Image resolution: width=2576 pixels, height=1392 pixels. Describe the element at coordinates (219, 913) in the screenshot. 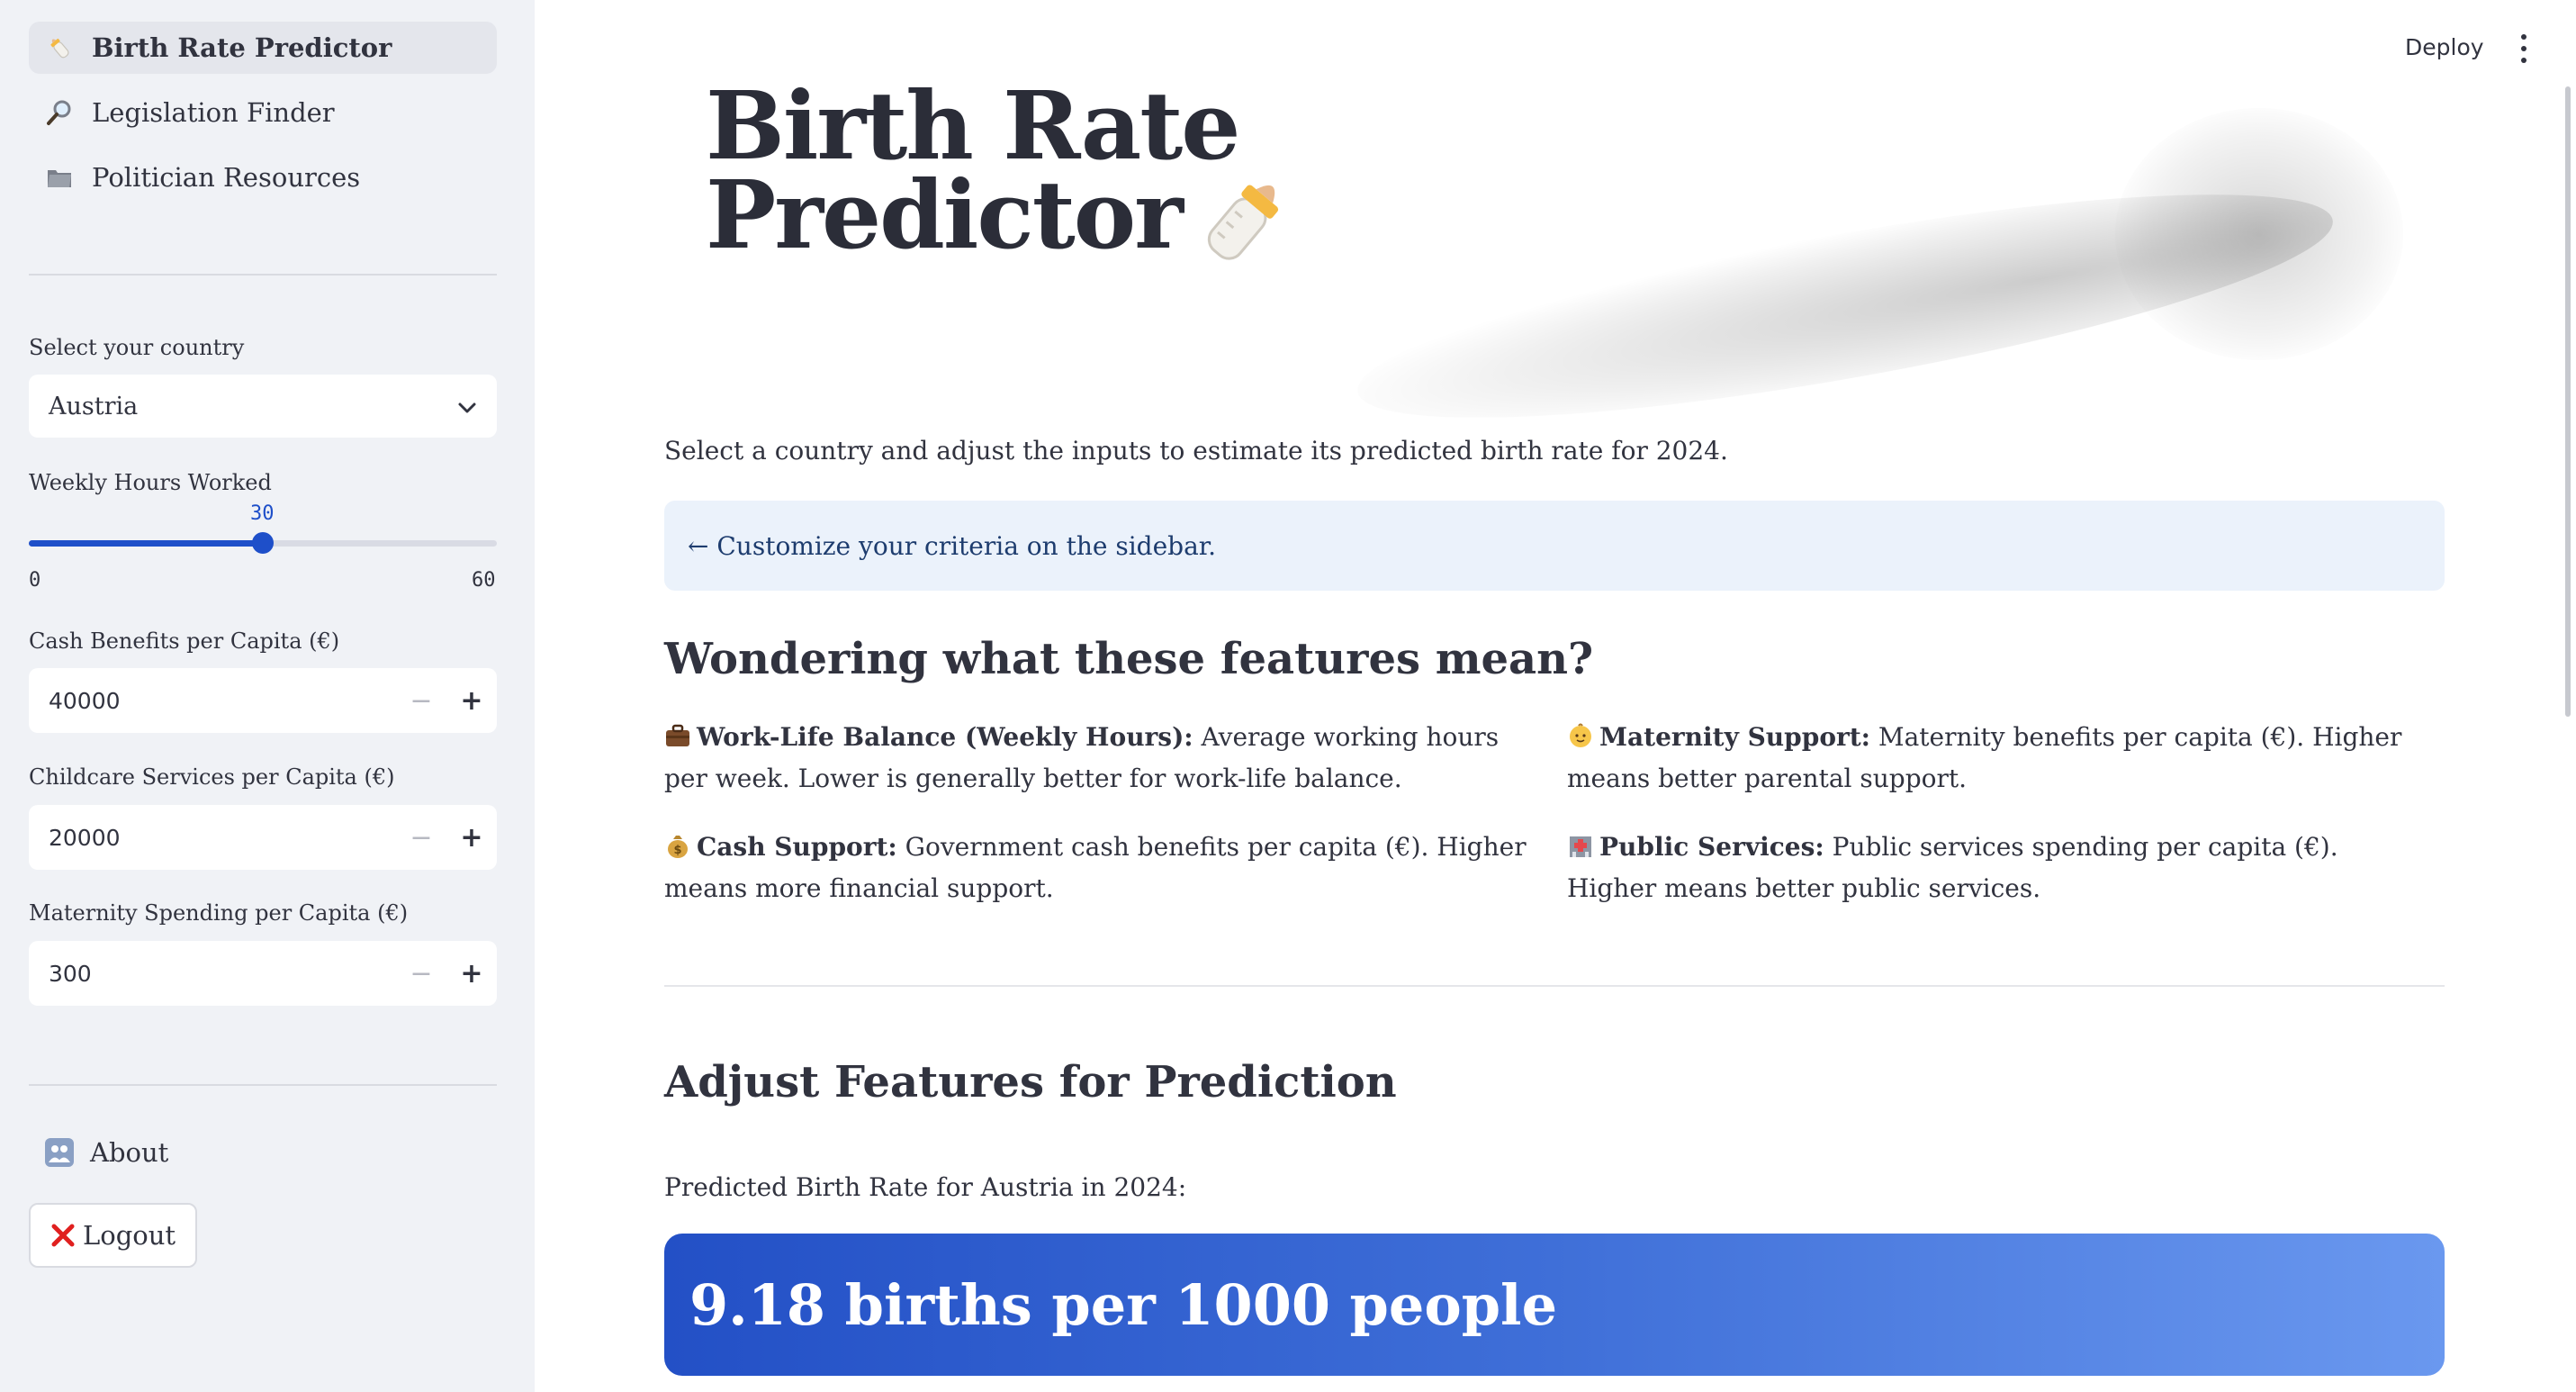

I see `maternity-label: Maternity Spending per Capita (€)` at that location.